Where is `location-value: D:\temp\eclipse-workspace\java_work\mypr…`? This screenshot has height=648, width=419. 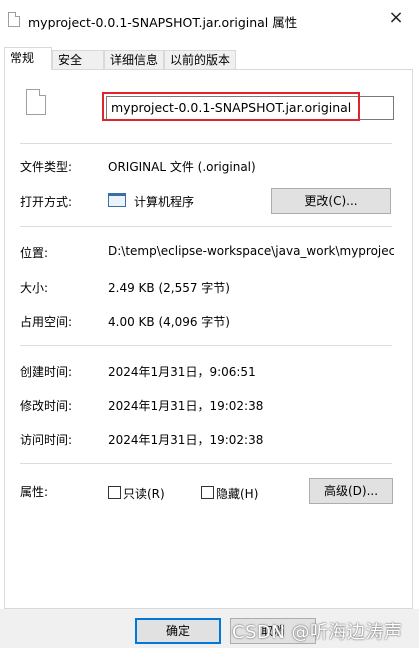 location-value: D:\temp\eclipse-workspace\java_work\mypr… is located at coordinates (251, 251).